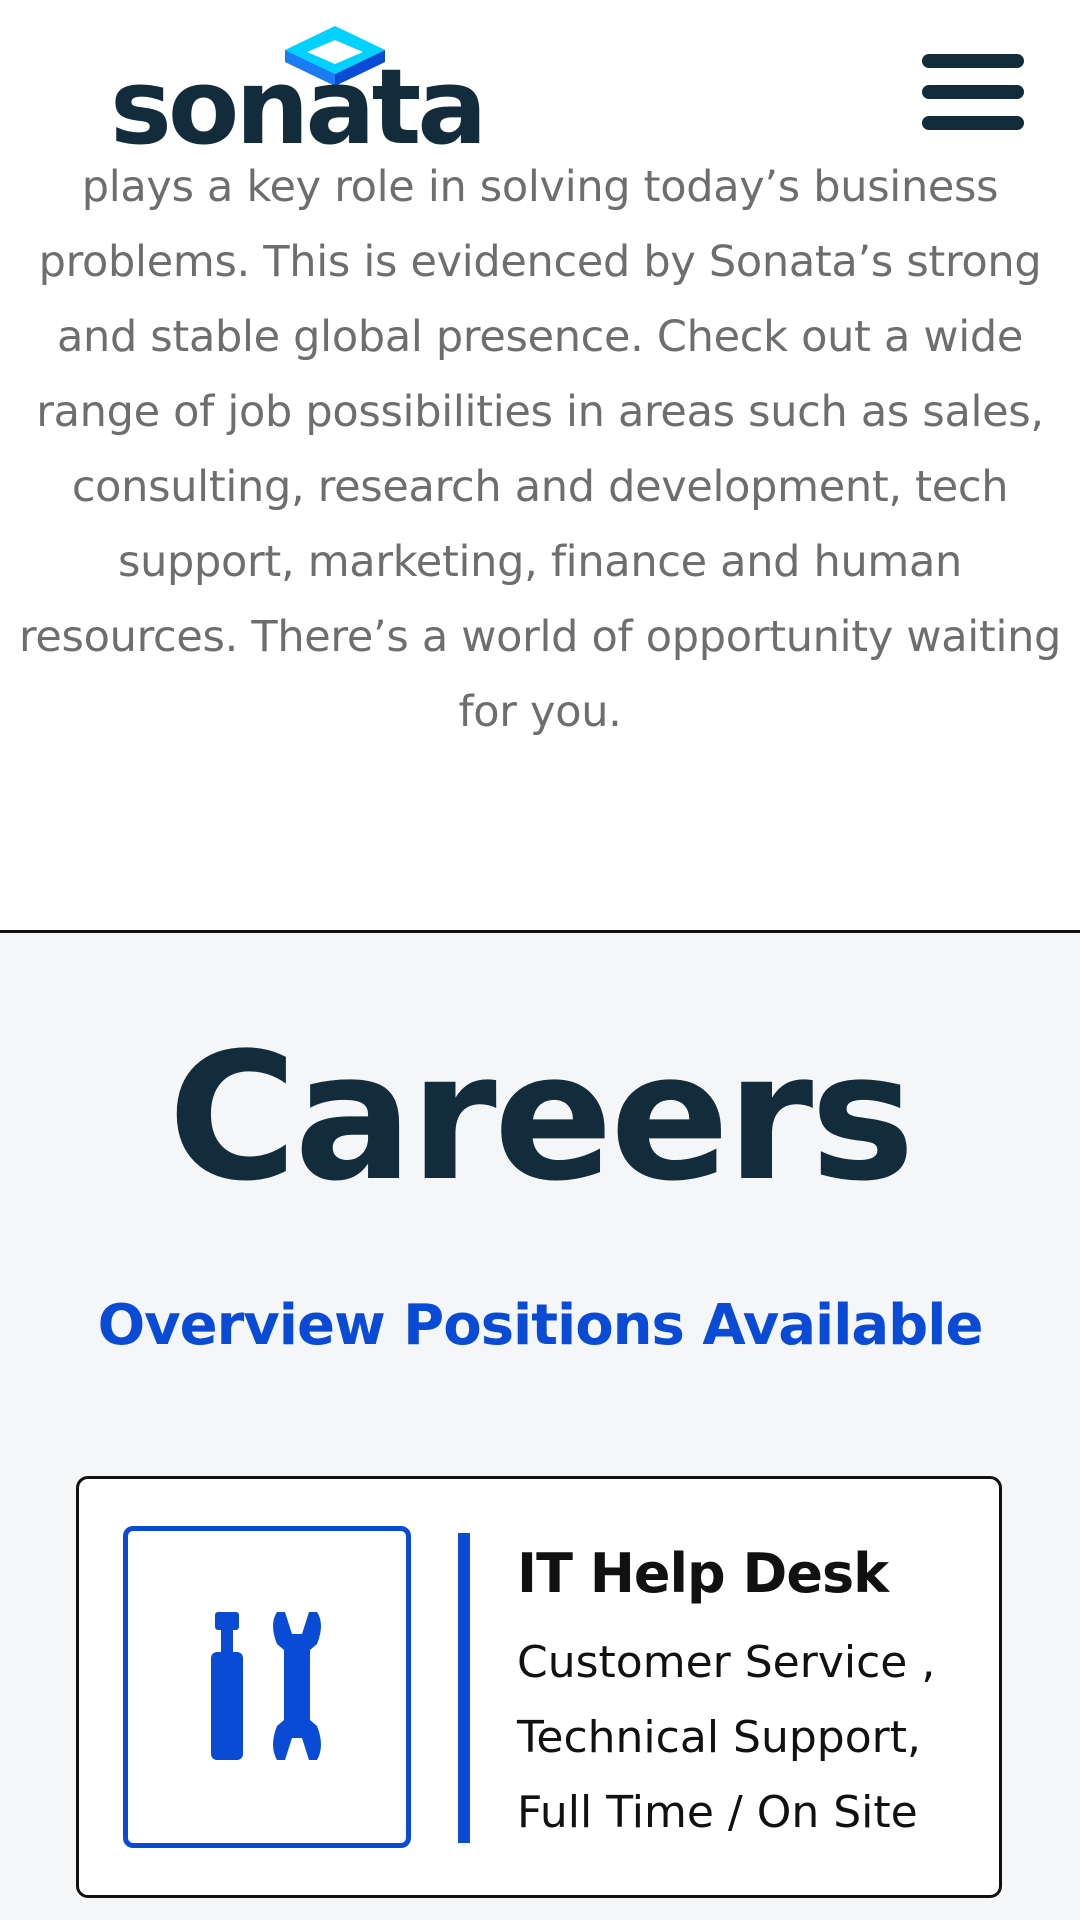 The image size is (1080, 1920). I want to click on job-icon-box, so click(267, 1687).